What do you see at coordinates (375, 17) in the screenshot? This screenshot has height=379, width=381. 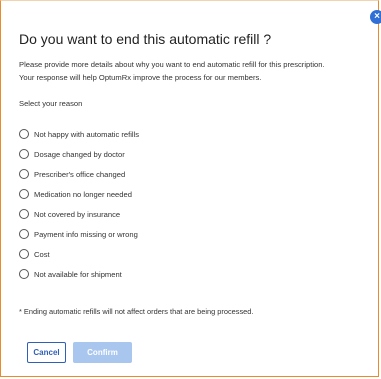 I see `close-icon: ×` at bounding box center [375, 17].